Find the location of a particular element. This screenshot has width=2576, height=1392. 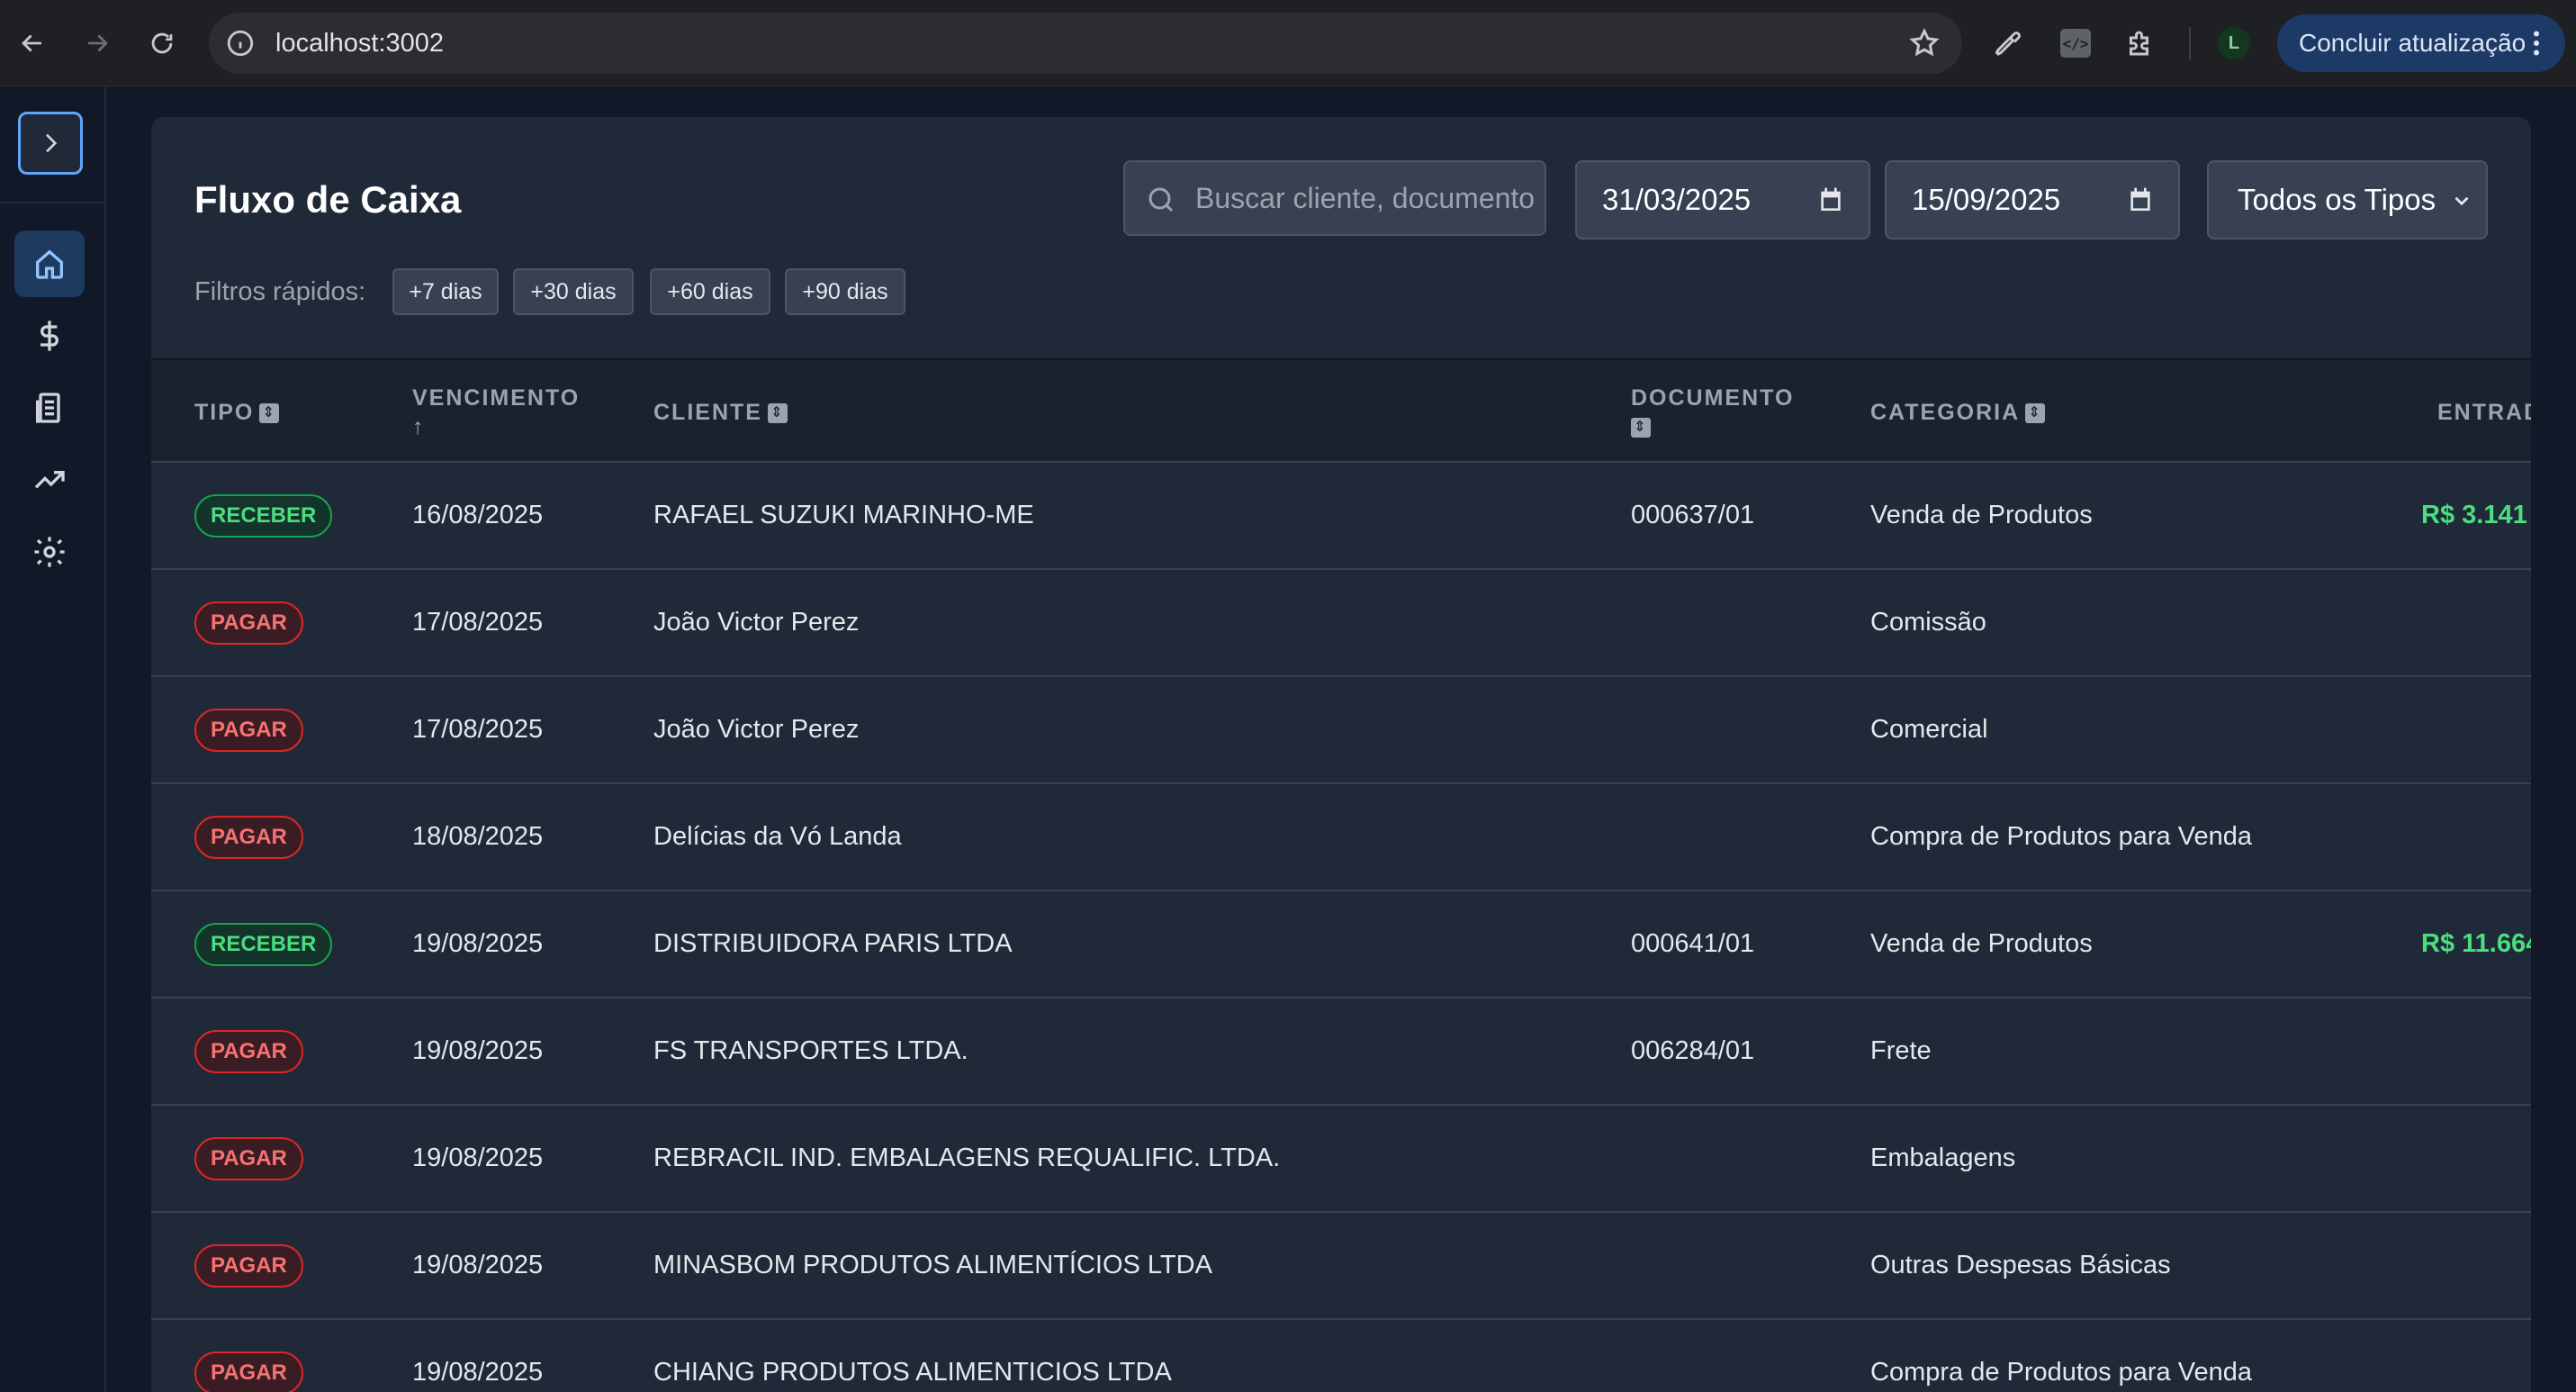

cliente-value: João Victor Perez is located at coordinates (756, 729).